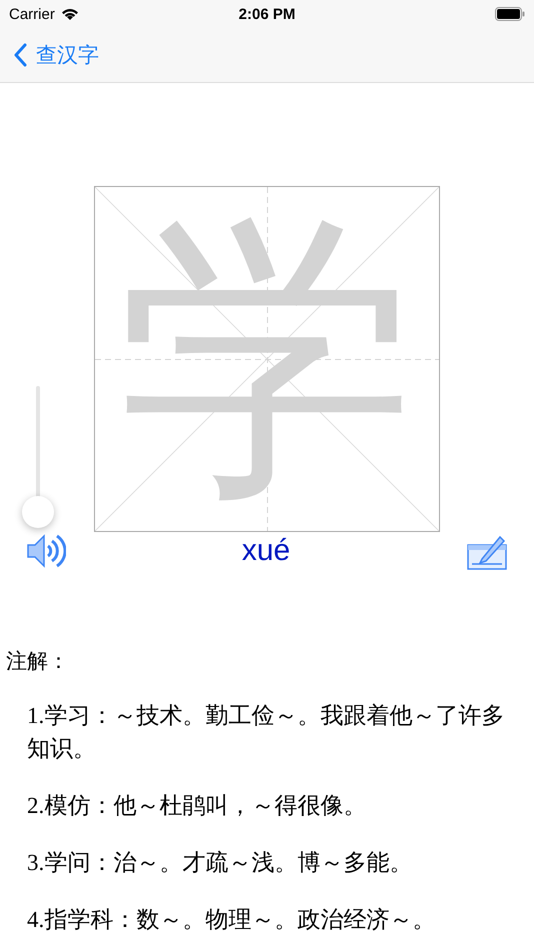 This screenshot has height=950, width=534. I want to click on notes-heading: 注解：, so click(38, 661).